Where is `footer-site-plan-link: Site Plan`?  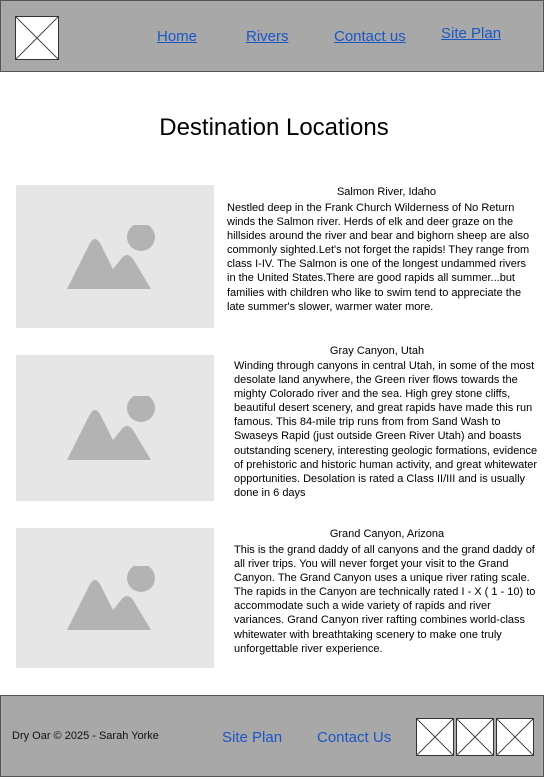 footer-site-plan-link: Site Plan is located at coordinates (252, 737).